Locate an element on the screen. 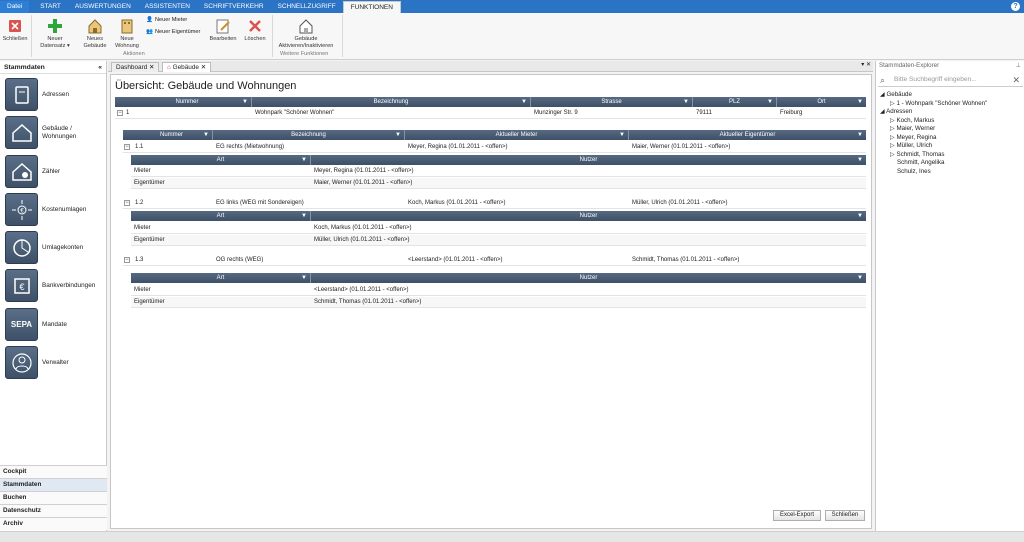  tab-schnellzugriff: SCHNELLZUGRIFF is located at coordinates (307, 7).